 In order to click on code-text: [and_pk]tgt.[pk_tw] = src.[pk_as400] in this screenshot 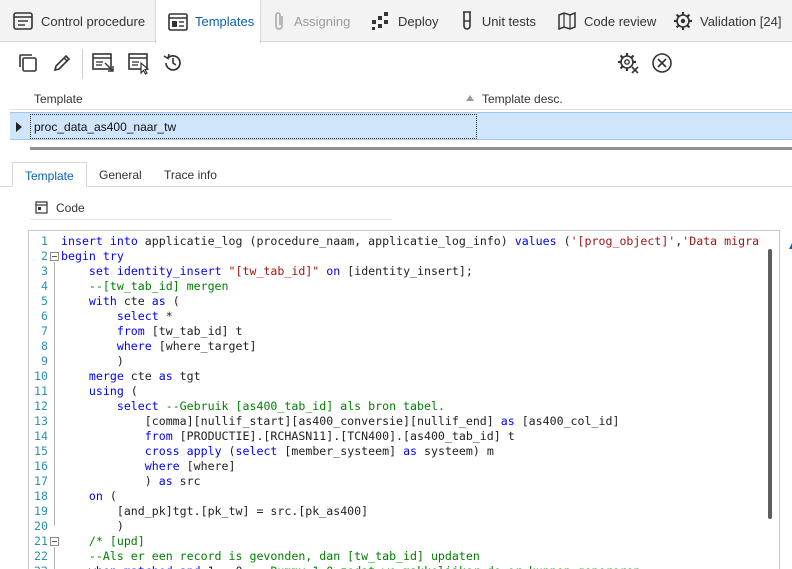, I will do `click(215, 511)`.